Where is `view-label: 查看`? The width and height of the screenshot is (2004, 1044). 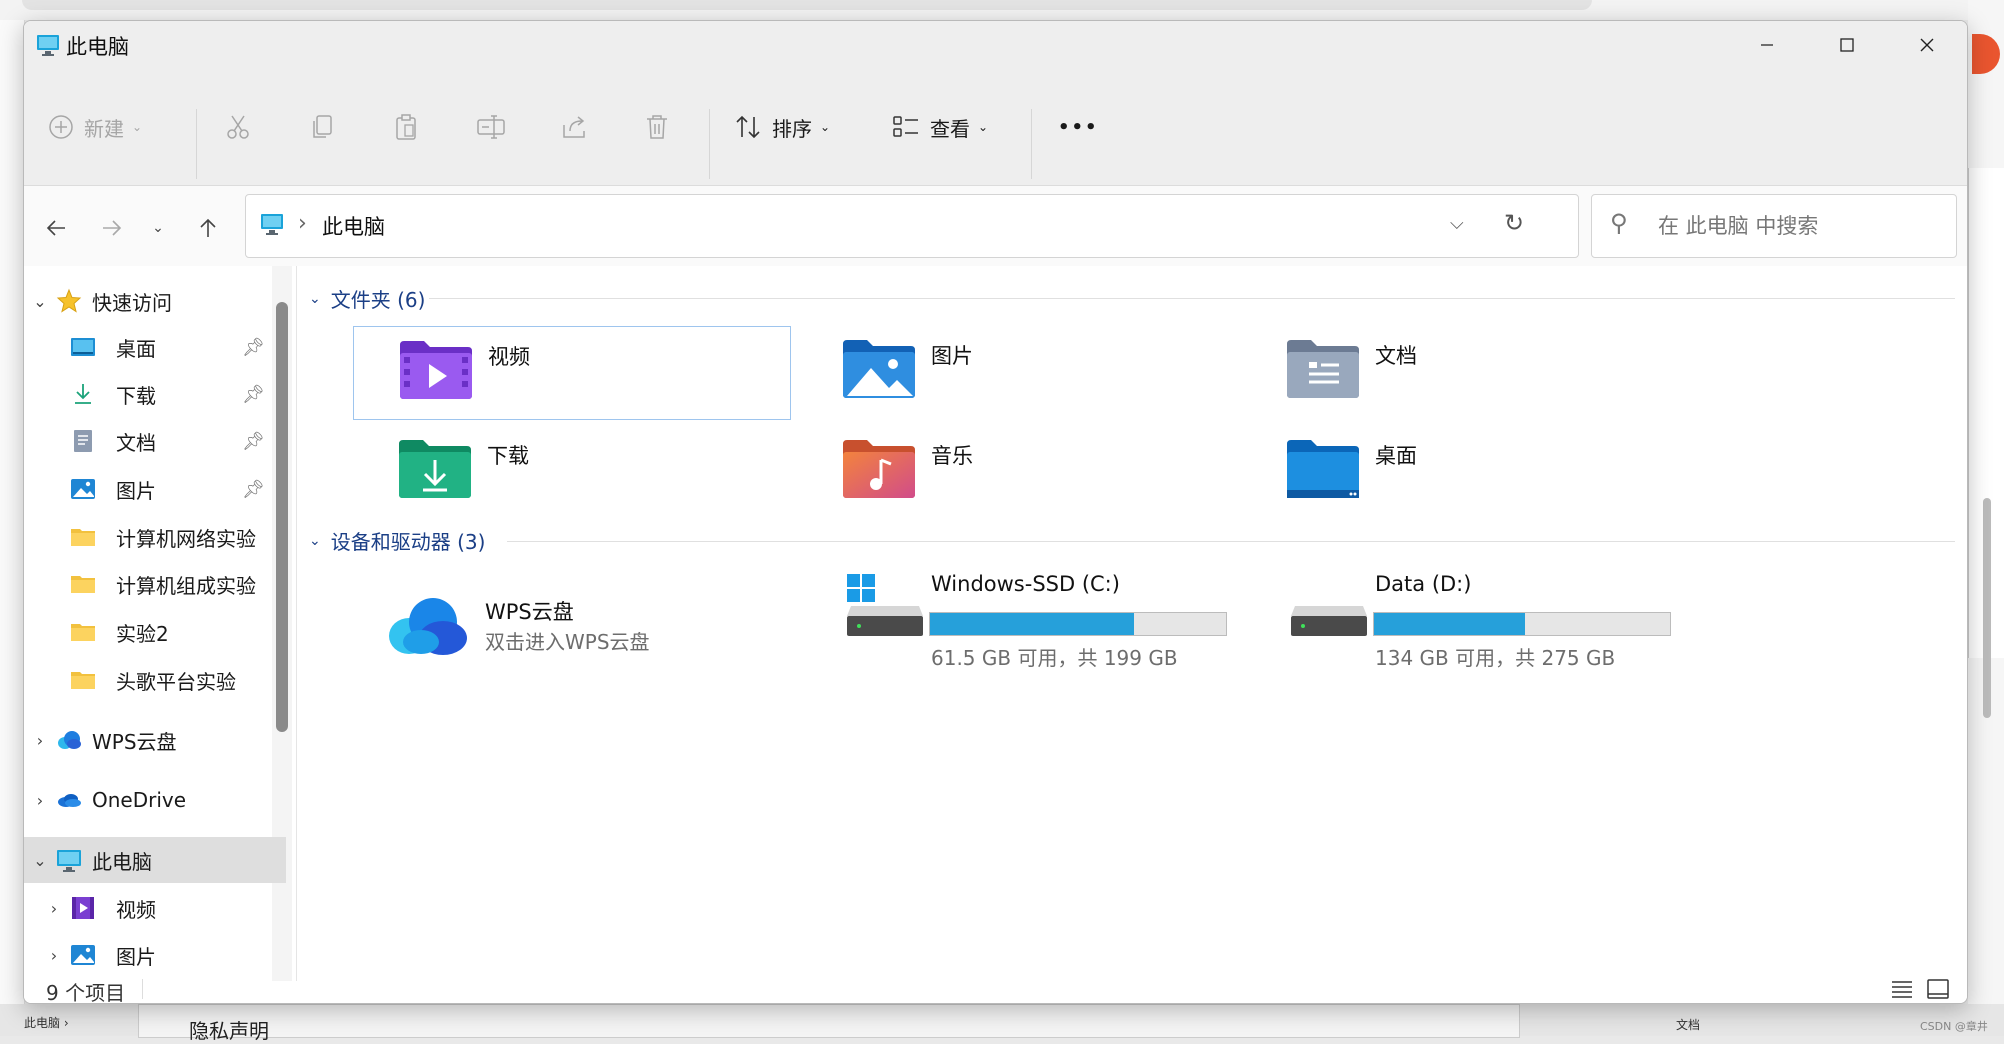 view-label: 查看 is located at coordinates (950, 128).